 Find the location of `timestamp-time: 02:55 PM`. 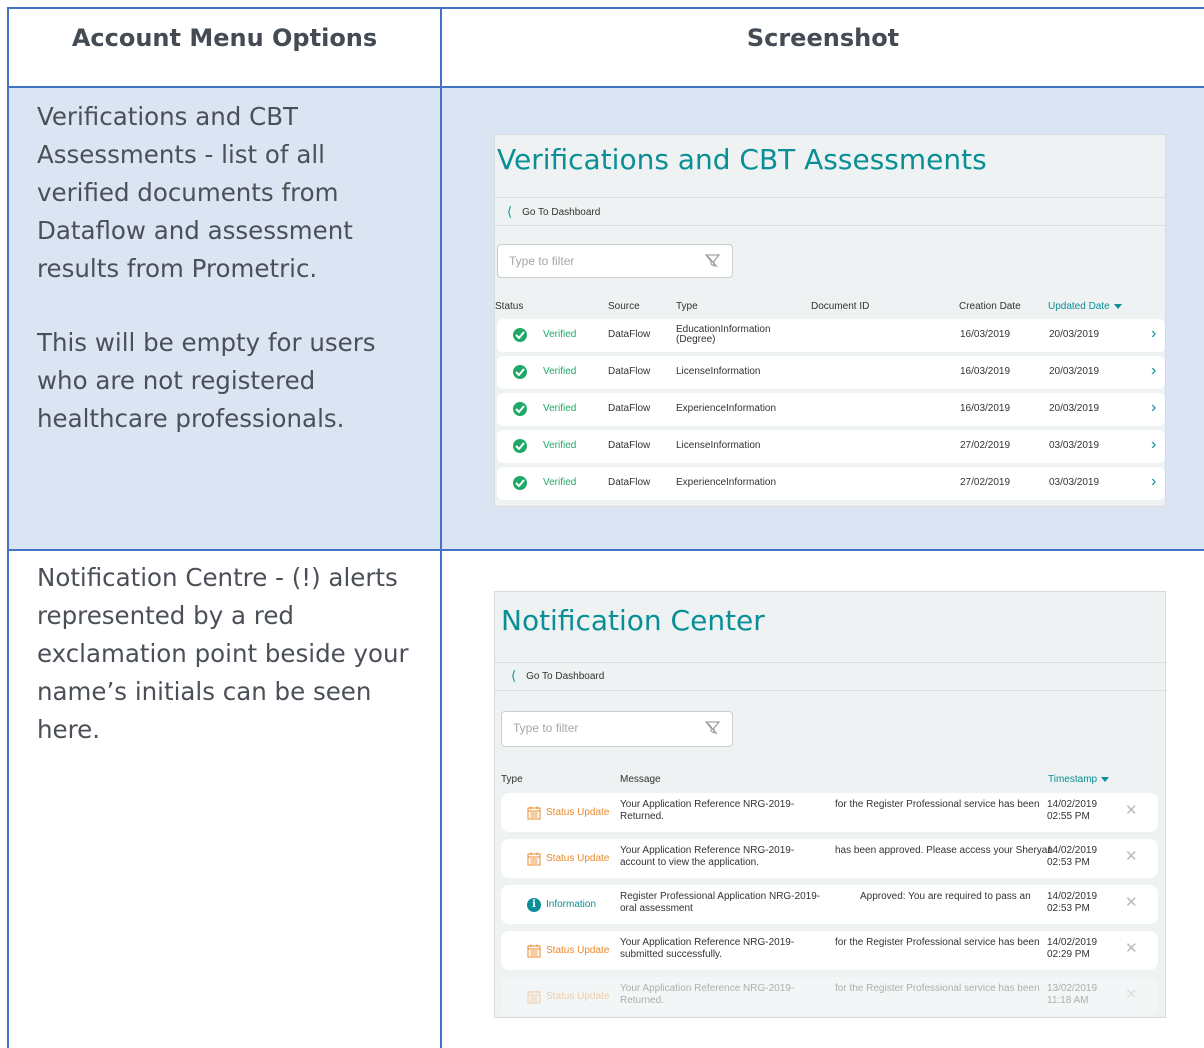

timestamp-time: 02:55 PM is located at coordinates (1068, 816).